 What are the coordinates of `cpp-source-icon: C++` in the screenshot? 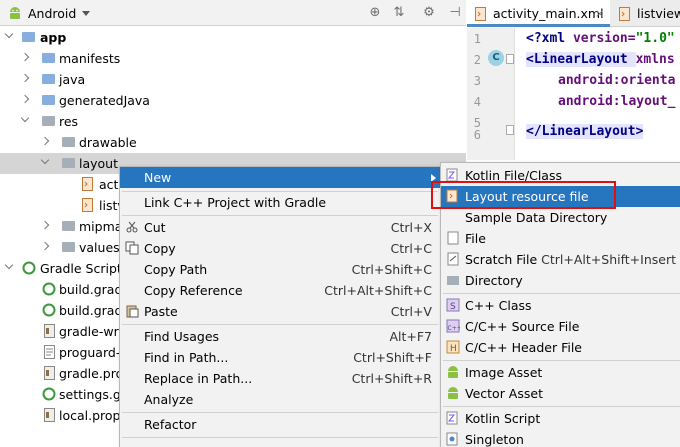 It's located at (453, 326).